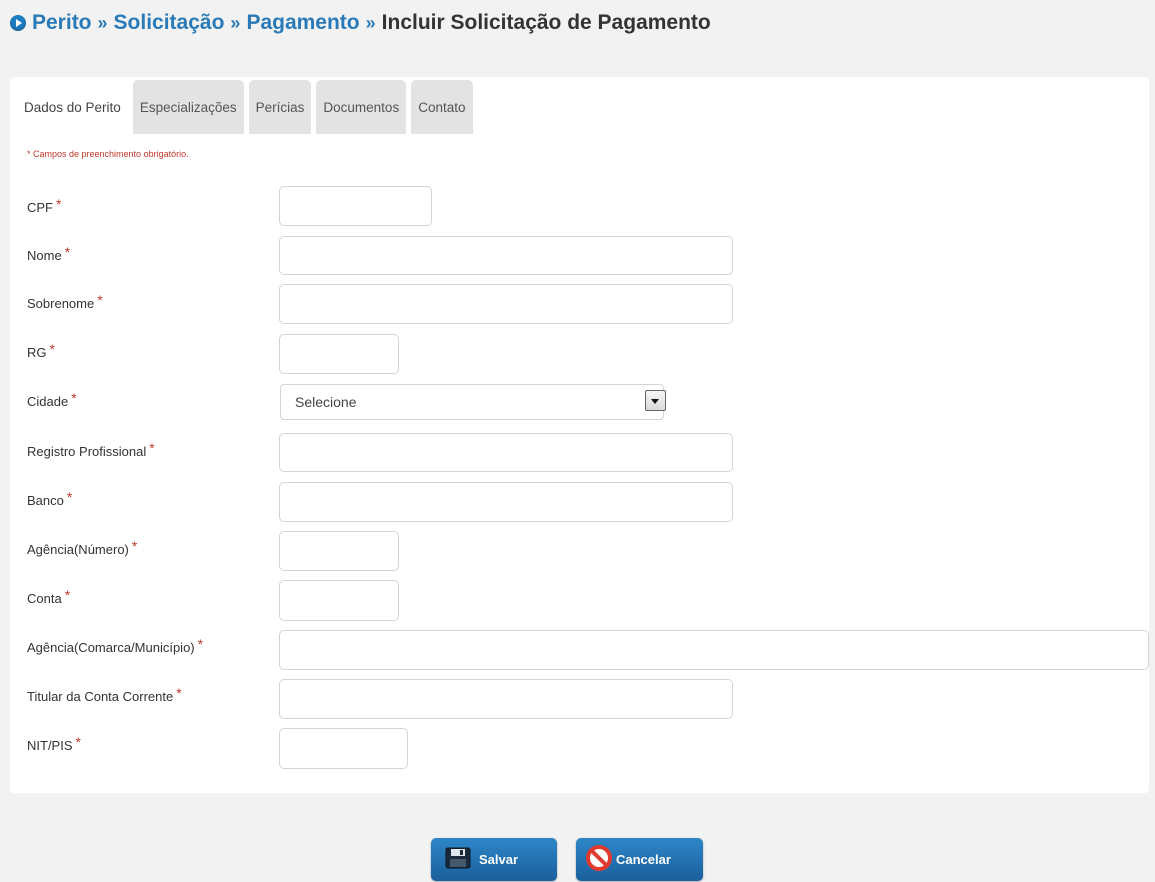 The height and width of the screenshot is (882, 1155). I want to click on cancel-button: Cancelar, so click(639, 859).